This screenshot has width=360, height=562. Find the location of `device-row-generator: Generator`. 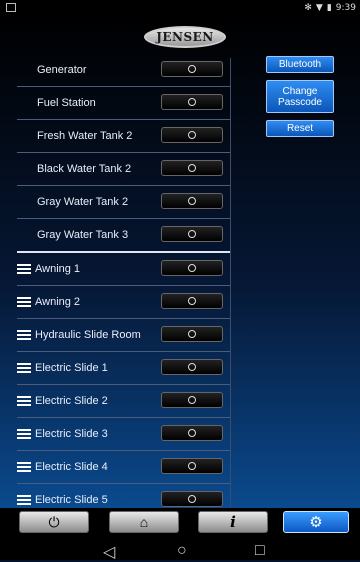

device-row-generator: Generator is located at coordinates (123, 70).